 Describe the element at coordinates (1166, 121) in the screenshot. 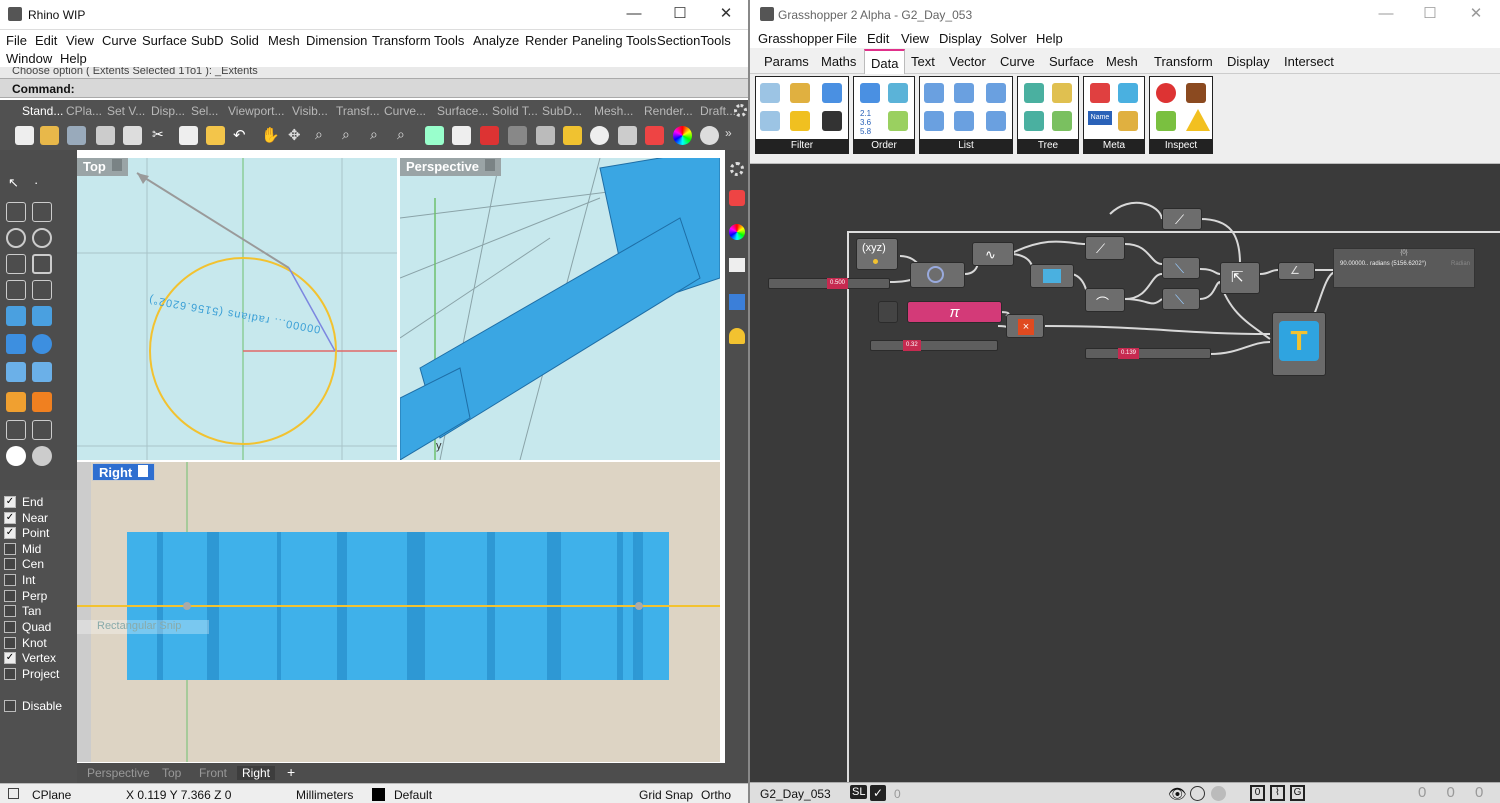

I see `inspect-magnifier-icon` at that location.